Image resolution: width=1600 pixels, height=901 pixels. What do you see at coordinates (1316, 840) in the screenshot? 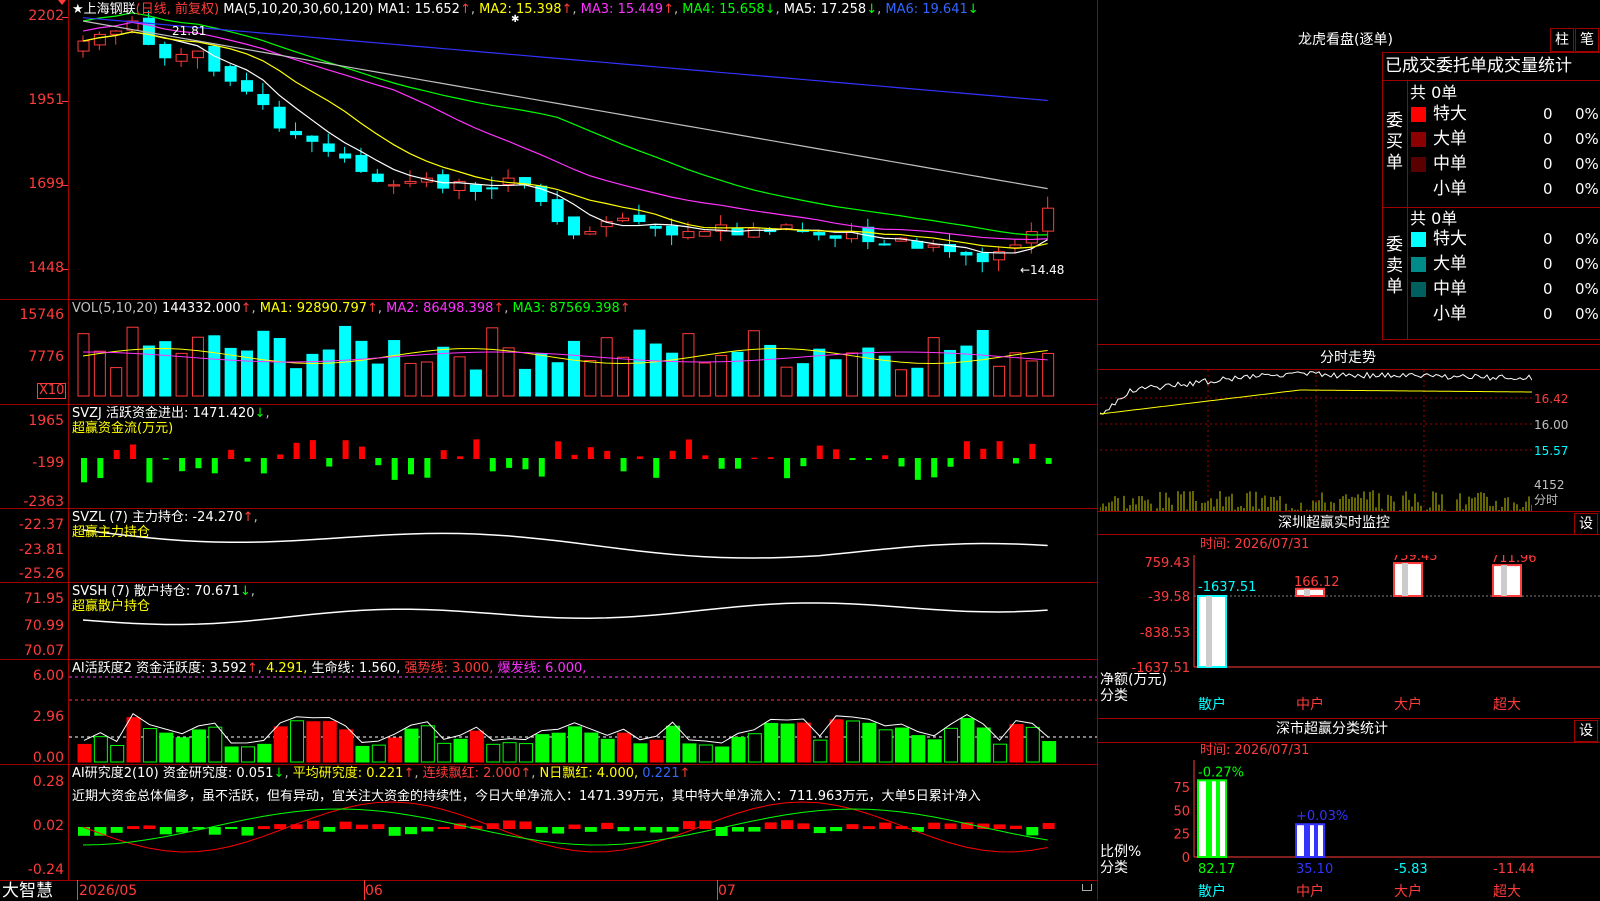
I see `ss-bar-stripe` at bounding box center [1316, 840].